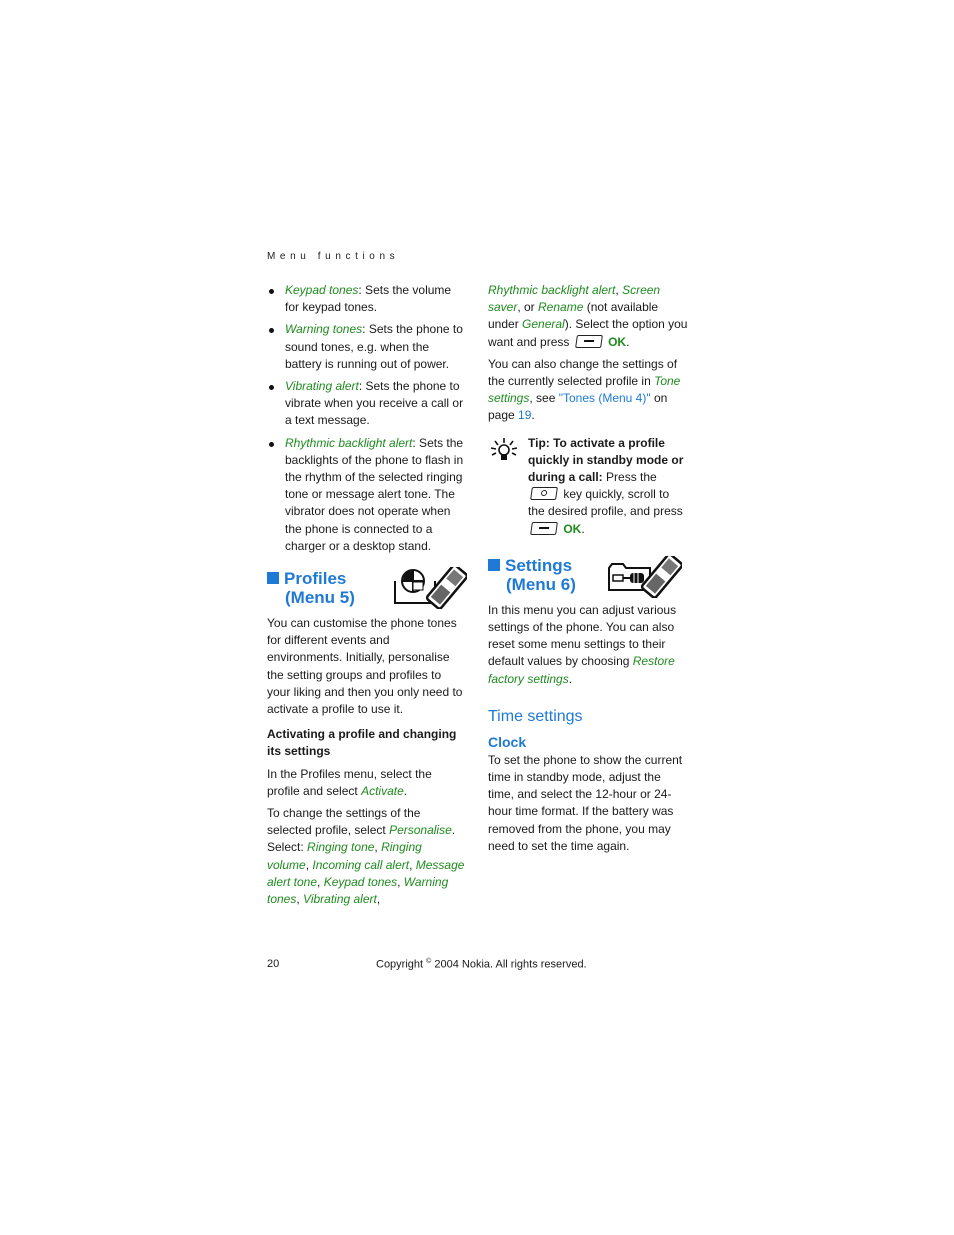 This screenshot has width=954, height=1235. I want to click on term: Keypad tones, so click(322, 290).